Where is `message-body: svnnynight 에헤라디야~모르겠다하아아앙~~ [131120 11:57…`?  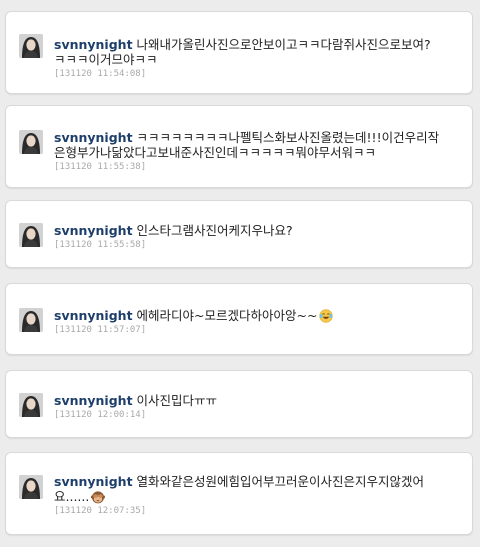
message-body: svnnynight 에헤라디야~모르겠다하아아앙~~ [131120 11:57… is located at coordinates (258, 322).